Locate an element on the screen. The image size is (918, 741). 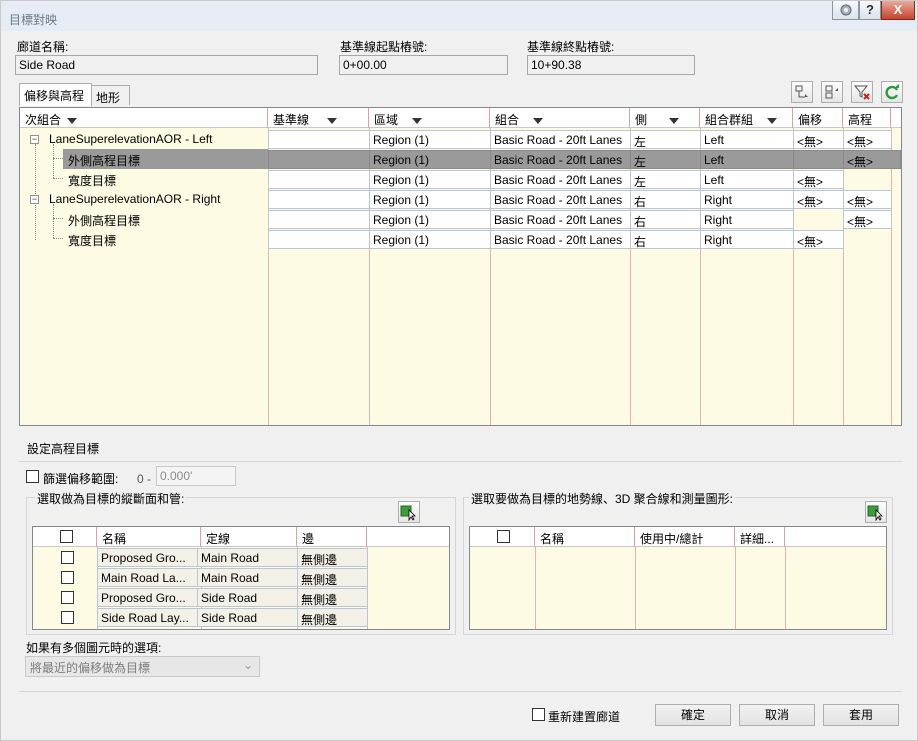
refresh-button is located at coordinates (892, 92).